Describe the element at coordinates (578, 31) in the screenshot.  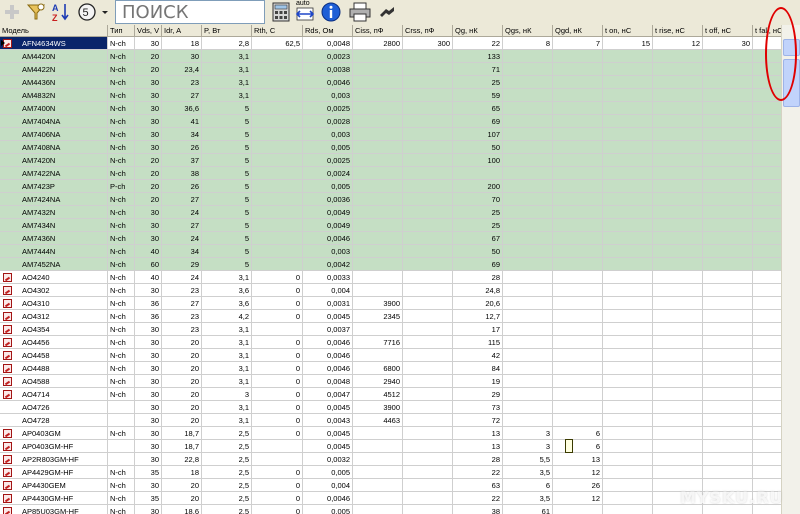
I see `column-header-qgd: Qgd, нК` at that location.